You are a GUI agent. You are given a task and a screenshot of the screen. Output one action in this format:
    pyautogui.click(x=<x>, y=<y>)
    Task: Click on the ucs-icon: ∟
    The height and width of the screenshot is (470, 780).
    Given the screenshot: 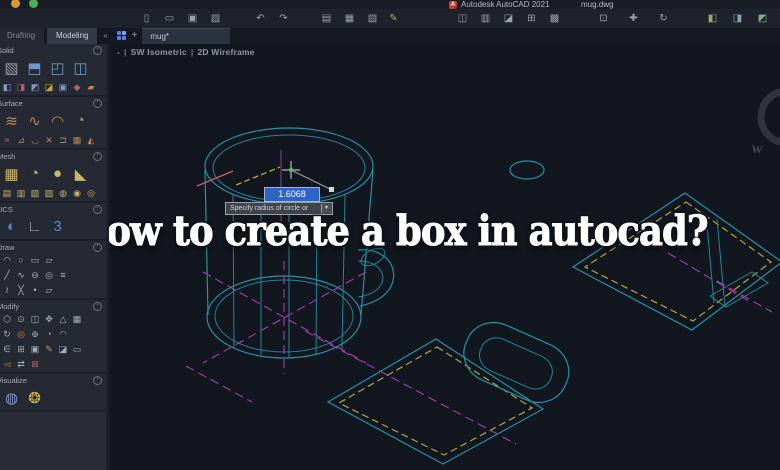 What is the action you would take?
    pyautogui.click(x=34, y=226)
    